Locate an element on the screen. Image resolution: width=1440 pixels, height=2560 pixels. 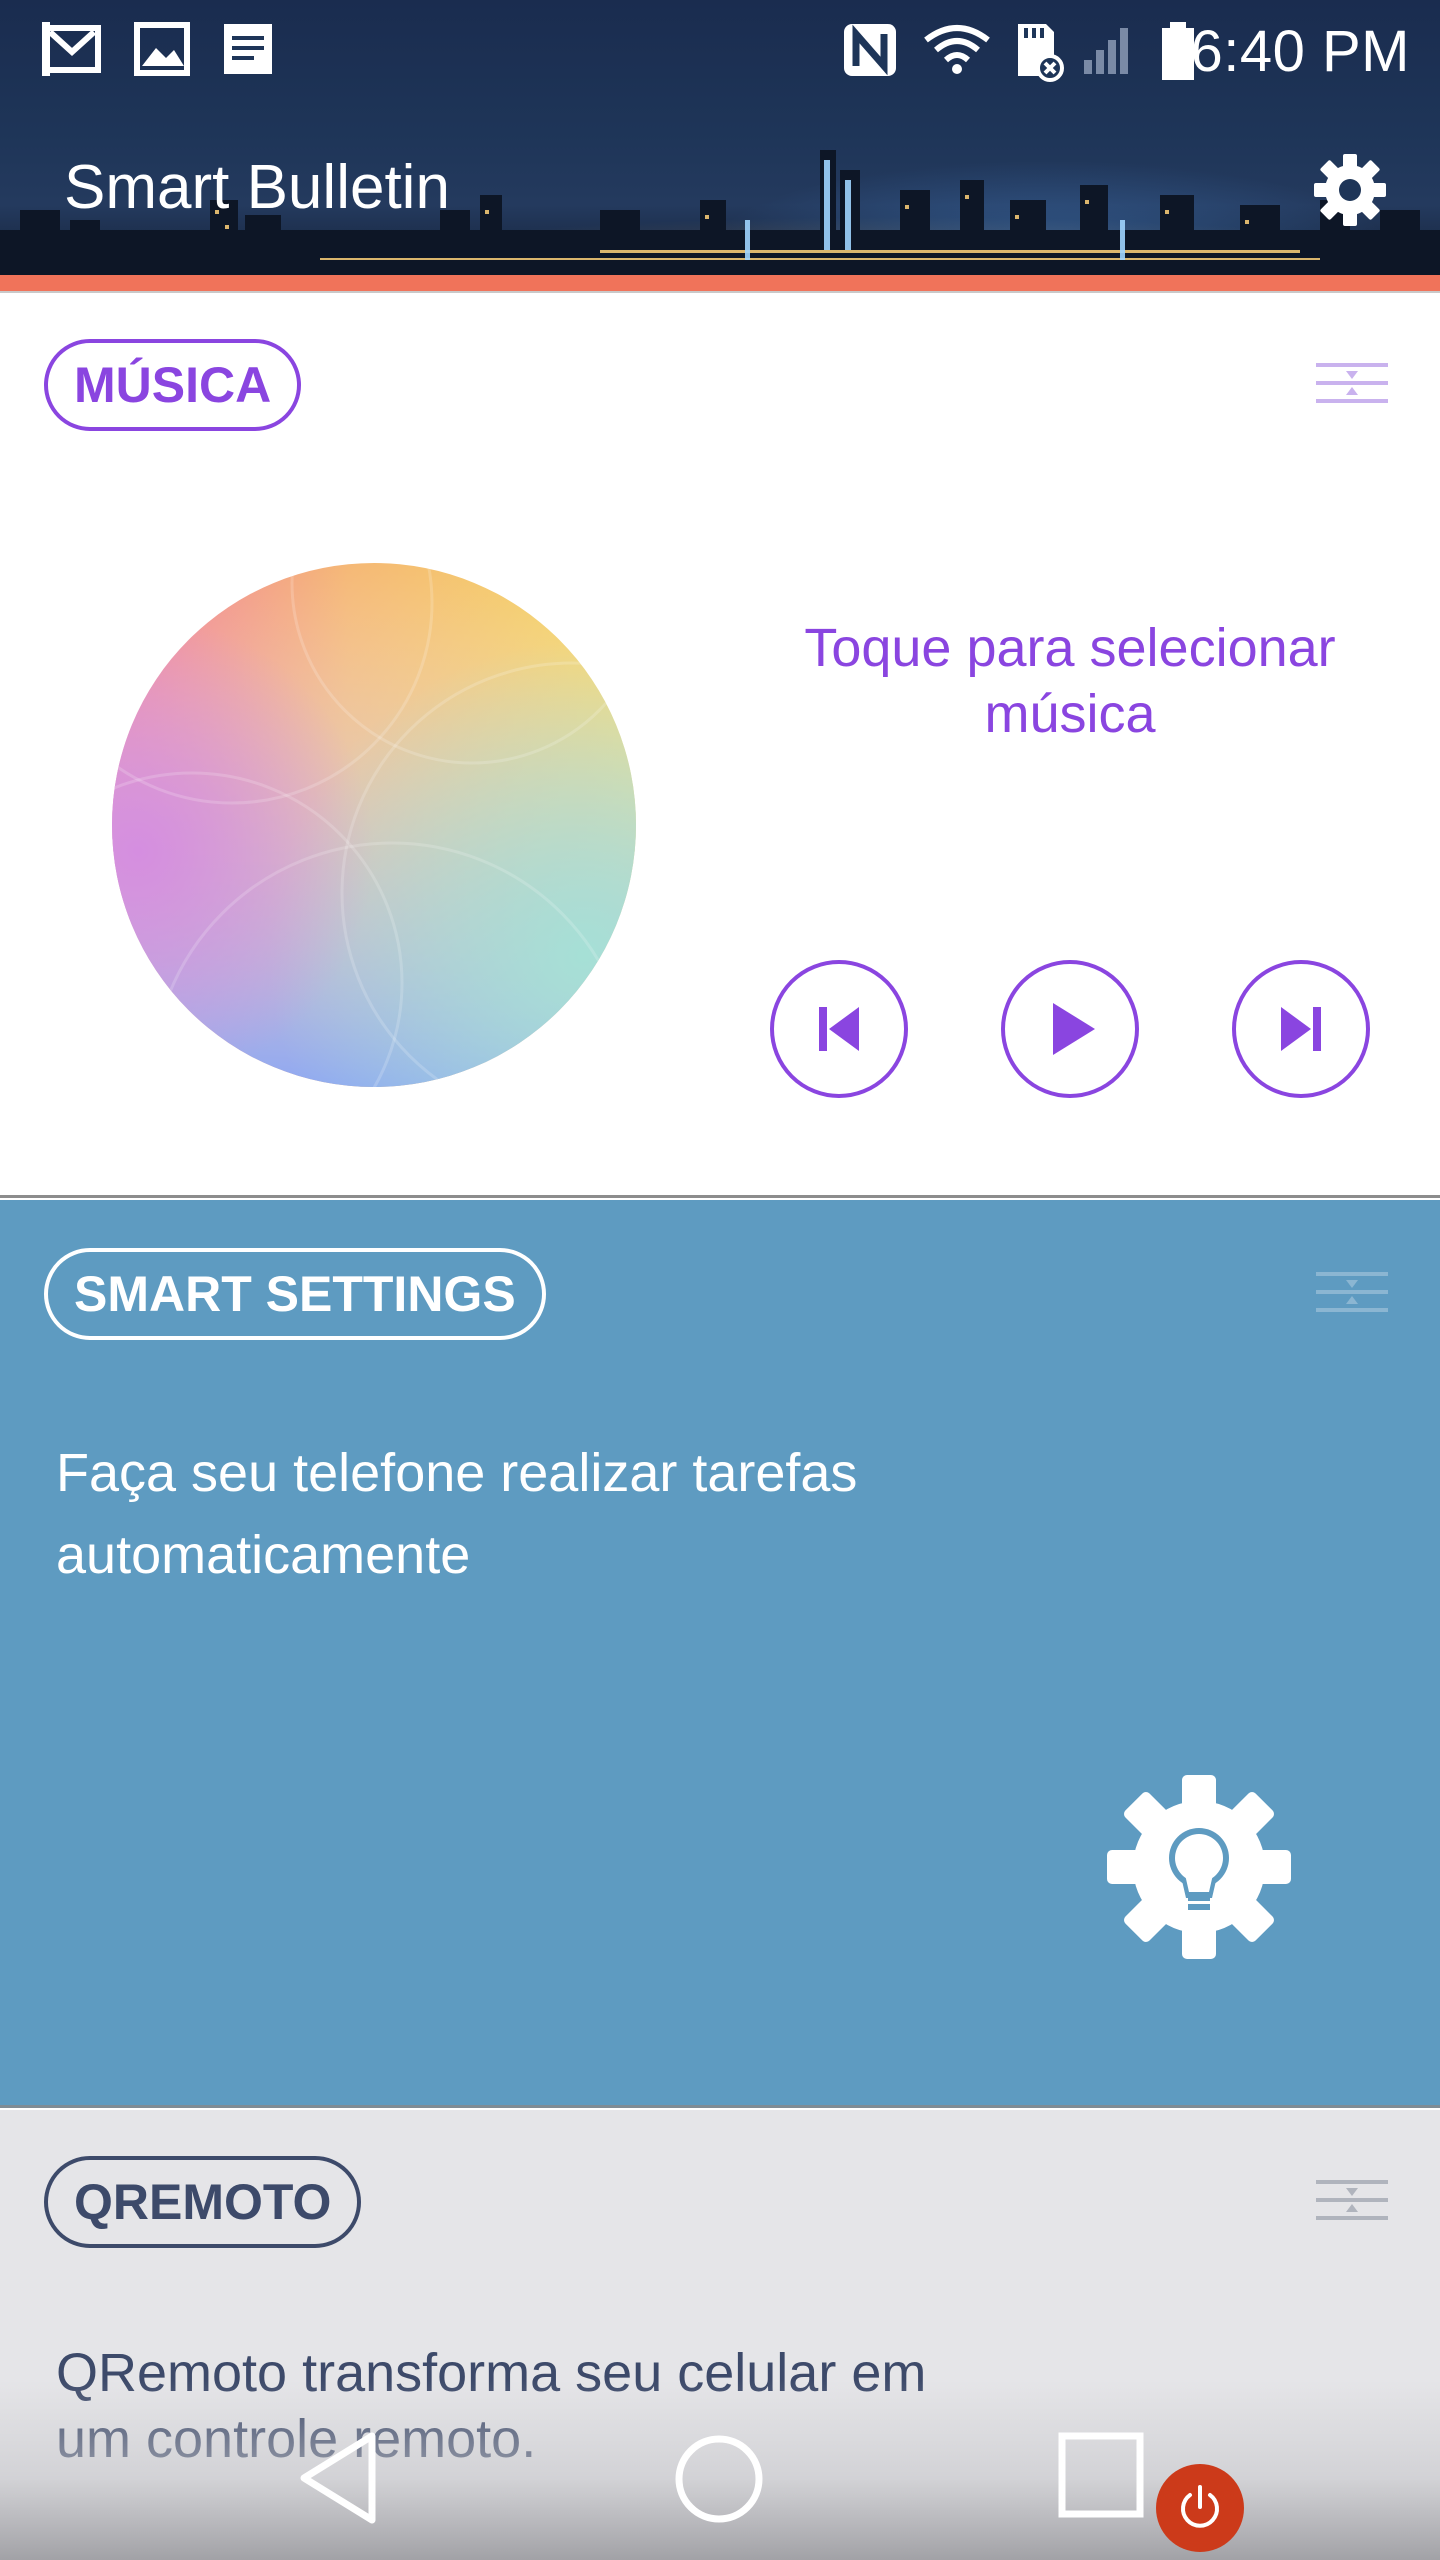
previous-track-button is located at coordinates (839, 1029).